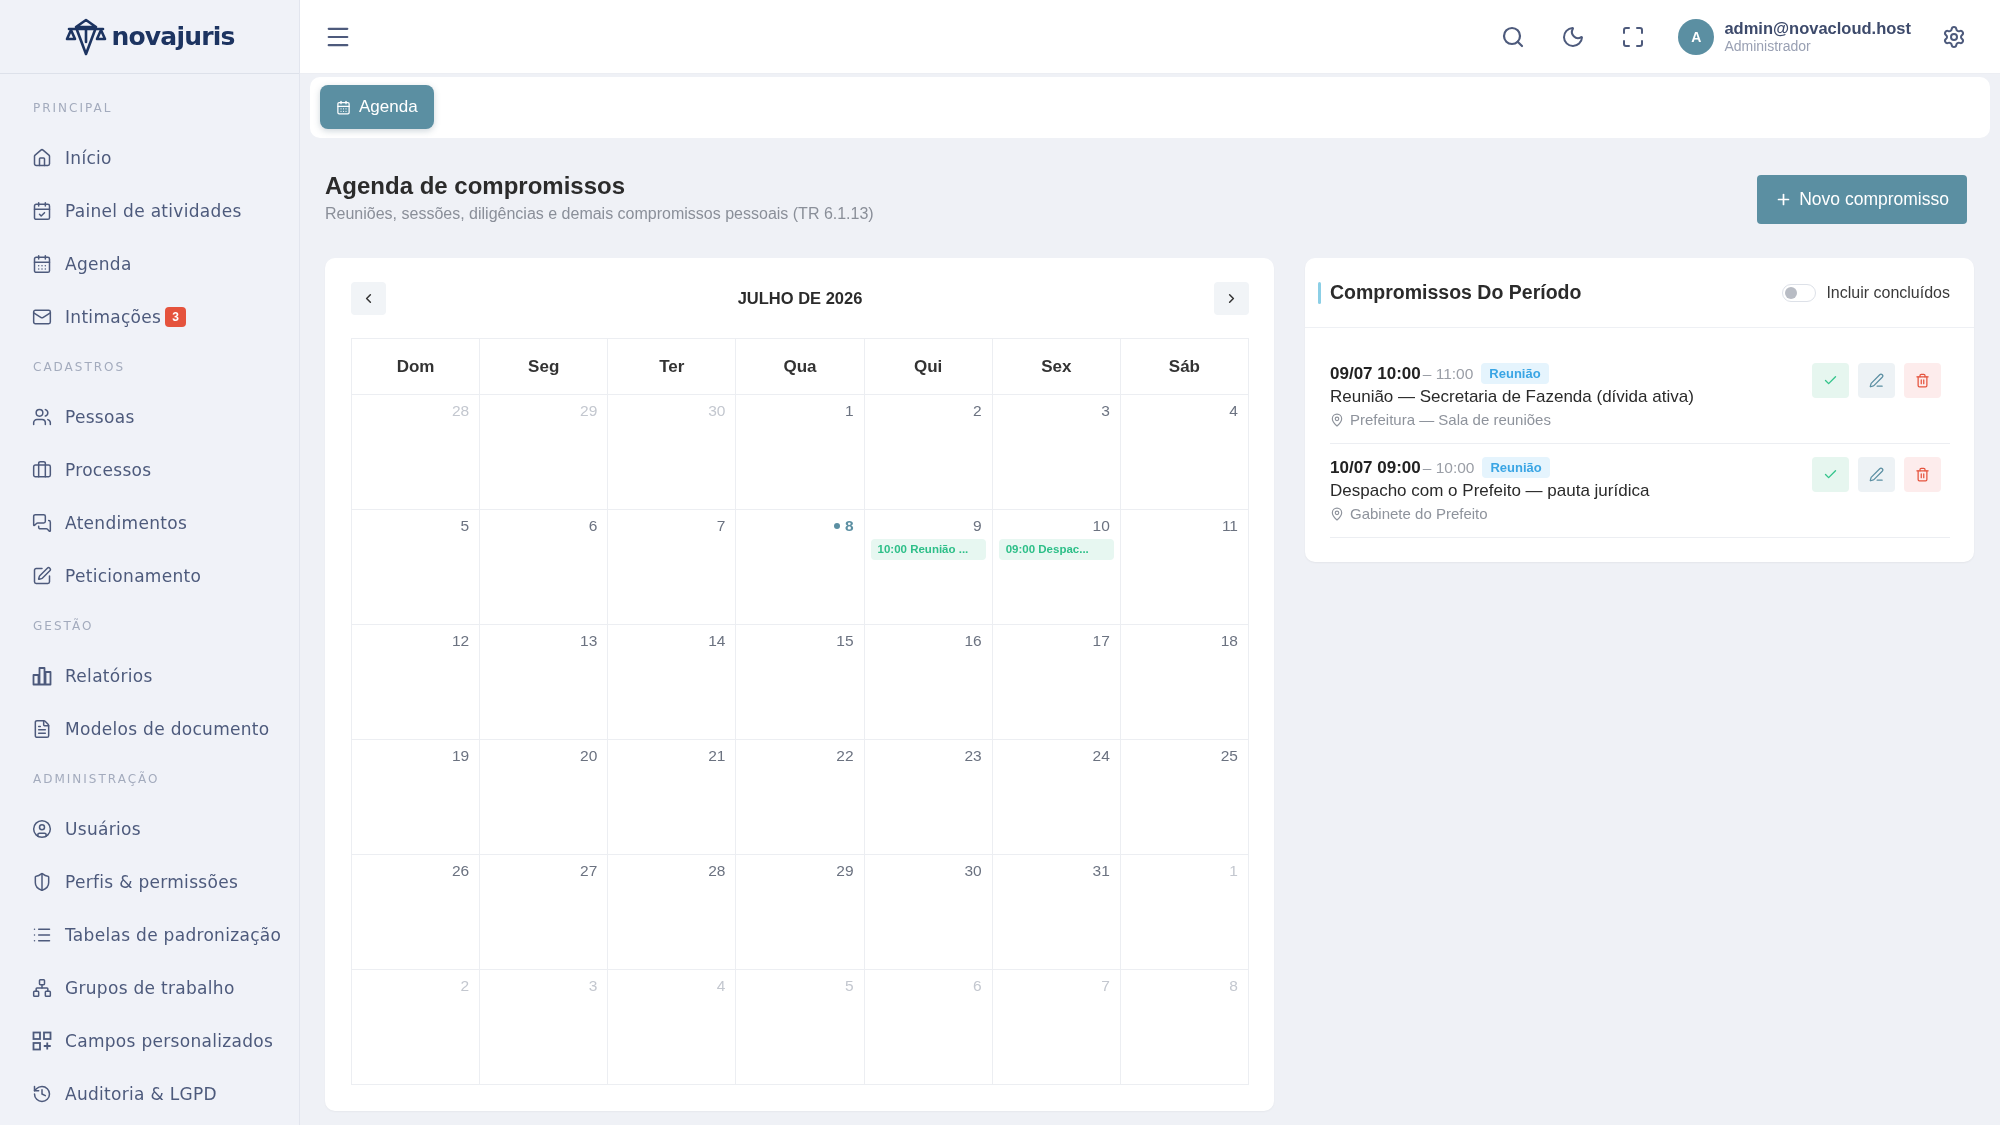 This screenshot has height=1125, width=2000. I want to click on avatar: A, so click(1696, 36).